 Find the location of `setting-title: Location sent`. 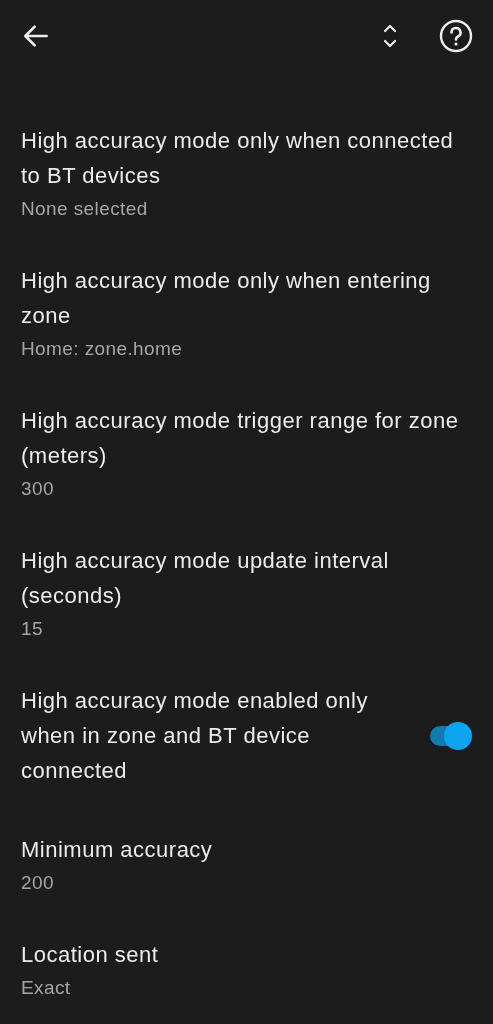

setting-title: Location sent is located at coordinates (90, 955).